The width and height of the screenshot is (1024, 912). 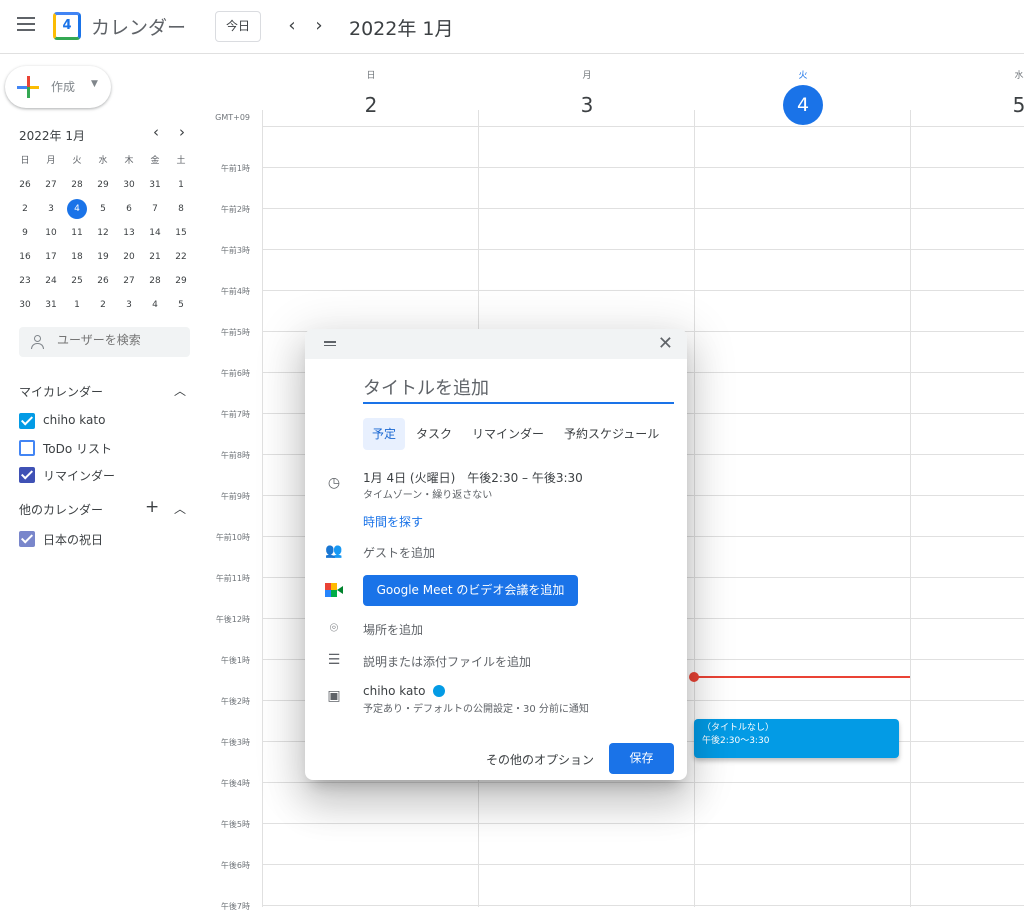 I want to click on calendar-color-dot, so click(x=439, y=691).